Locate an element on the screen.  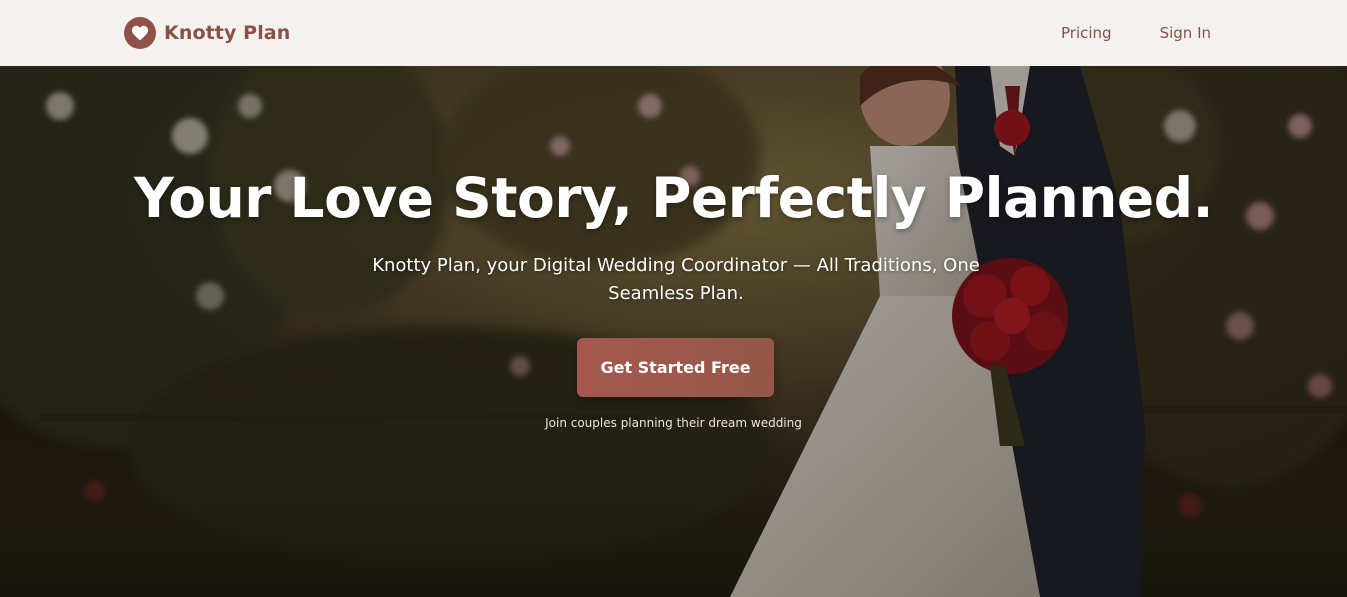
site-header: Knotty Plan Pricing Sign In is located at coordinates (673, 33).